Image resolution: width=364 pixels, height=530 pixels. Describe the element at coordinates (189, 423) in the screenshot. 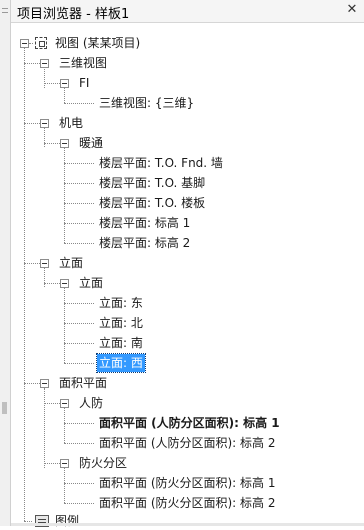

I see `tree-item-area-plan-active: 面积平面 (人防分区面积): 标高 1` at that location.